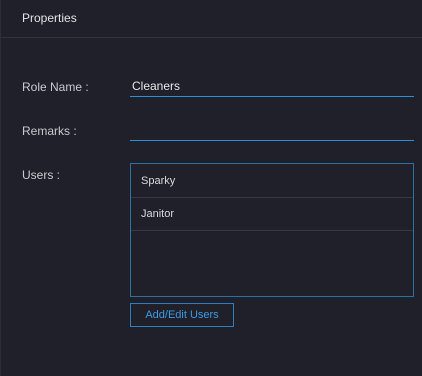  What do you see at coordinates (182, 315) in the screenshot?
I see `add-edit-users-button: Add/Edit Users` at bounding box center [182, 315].